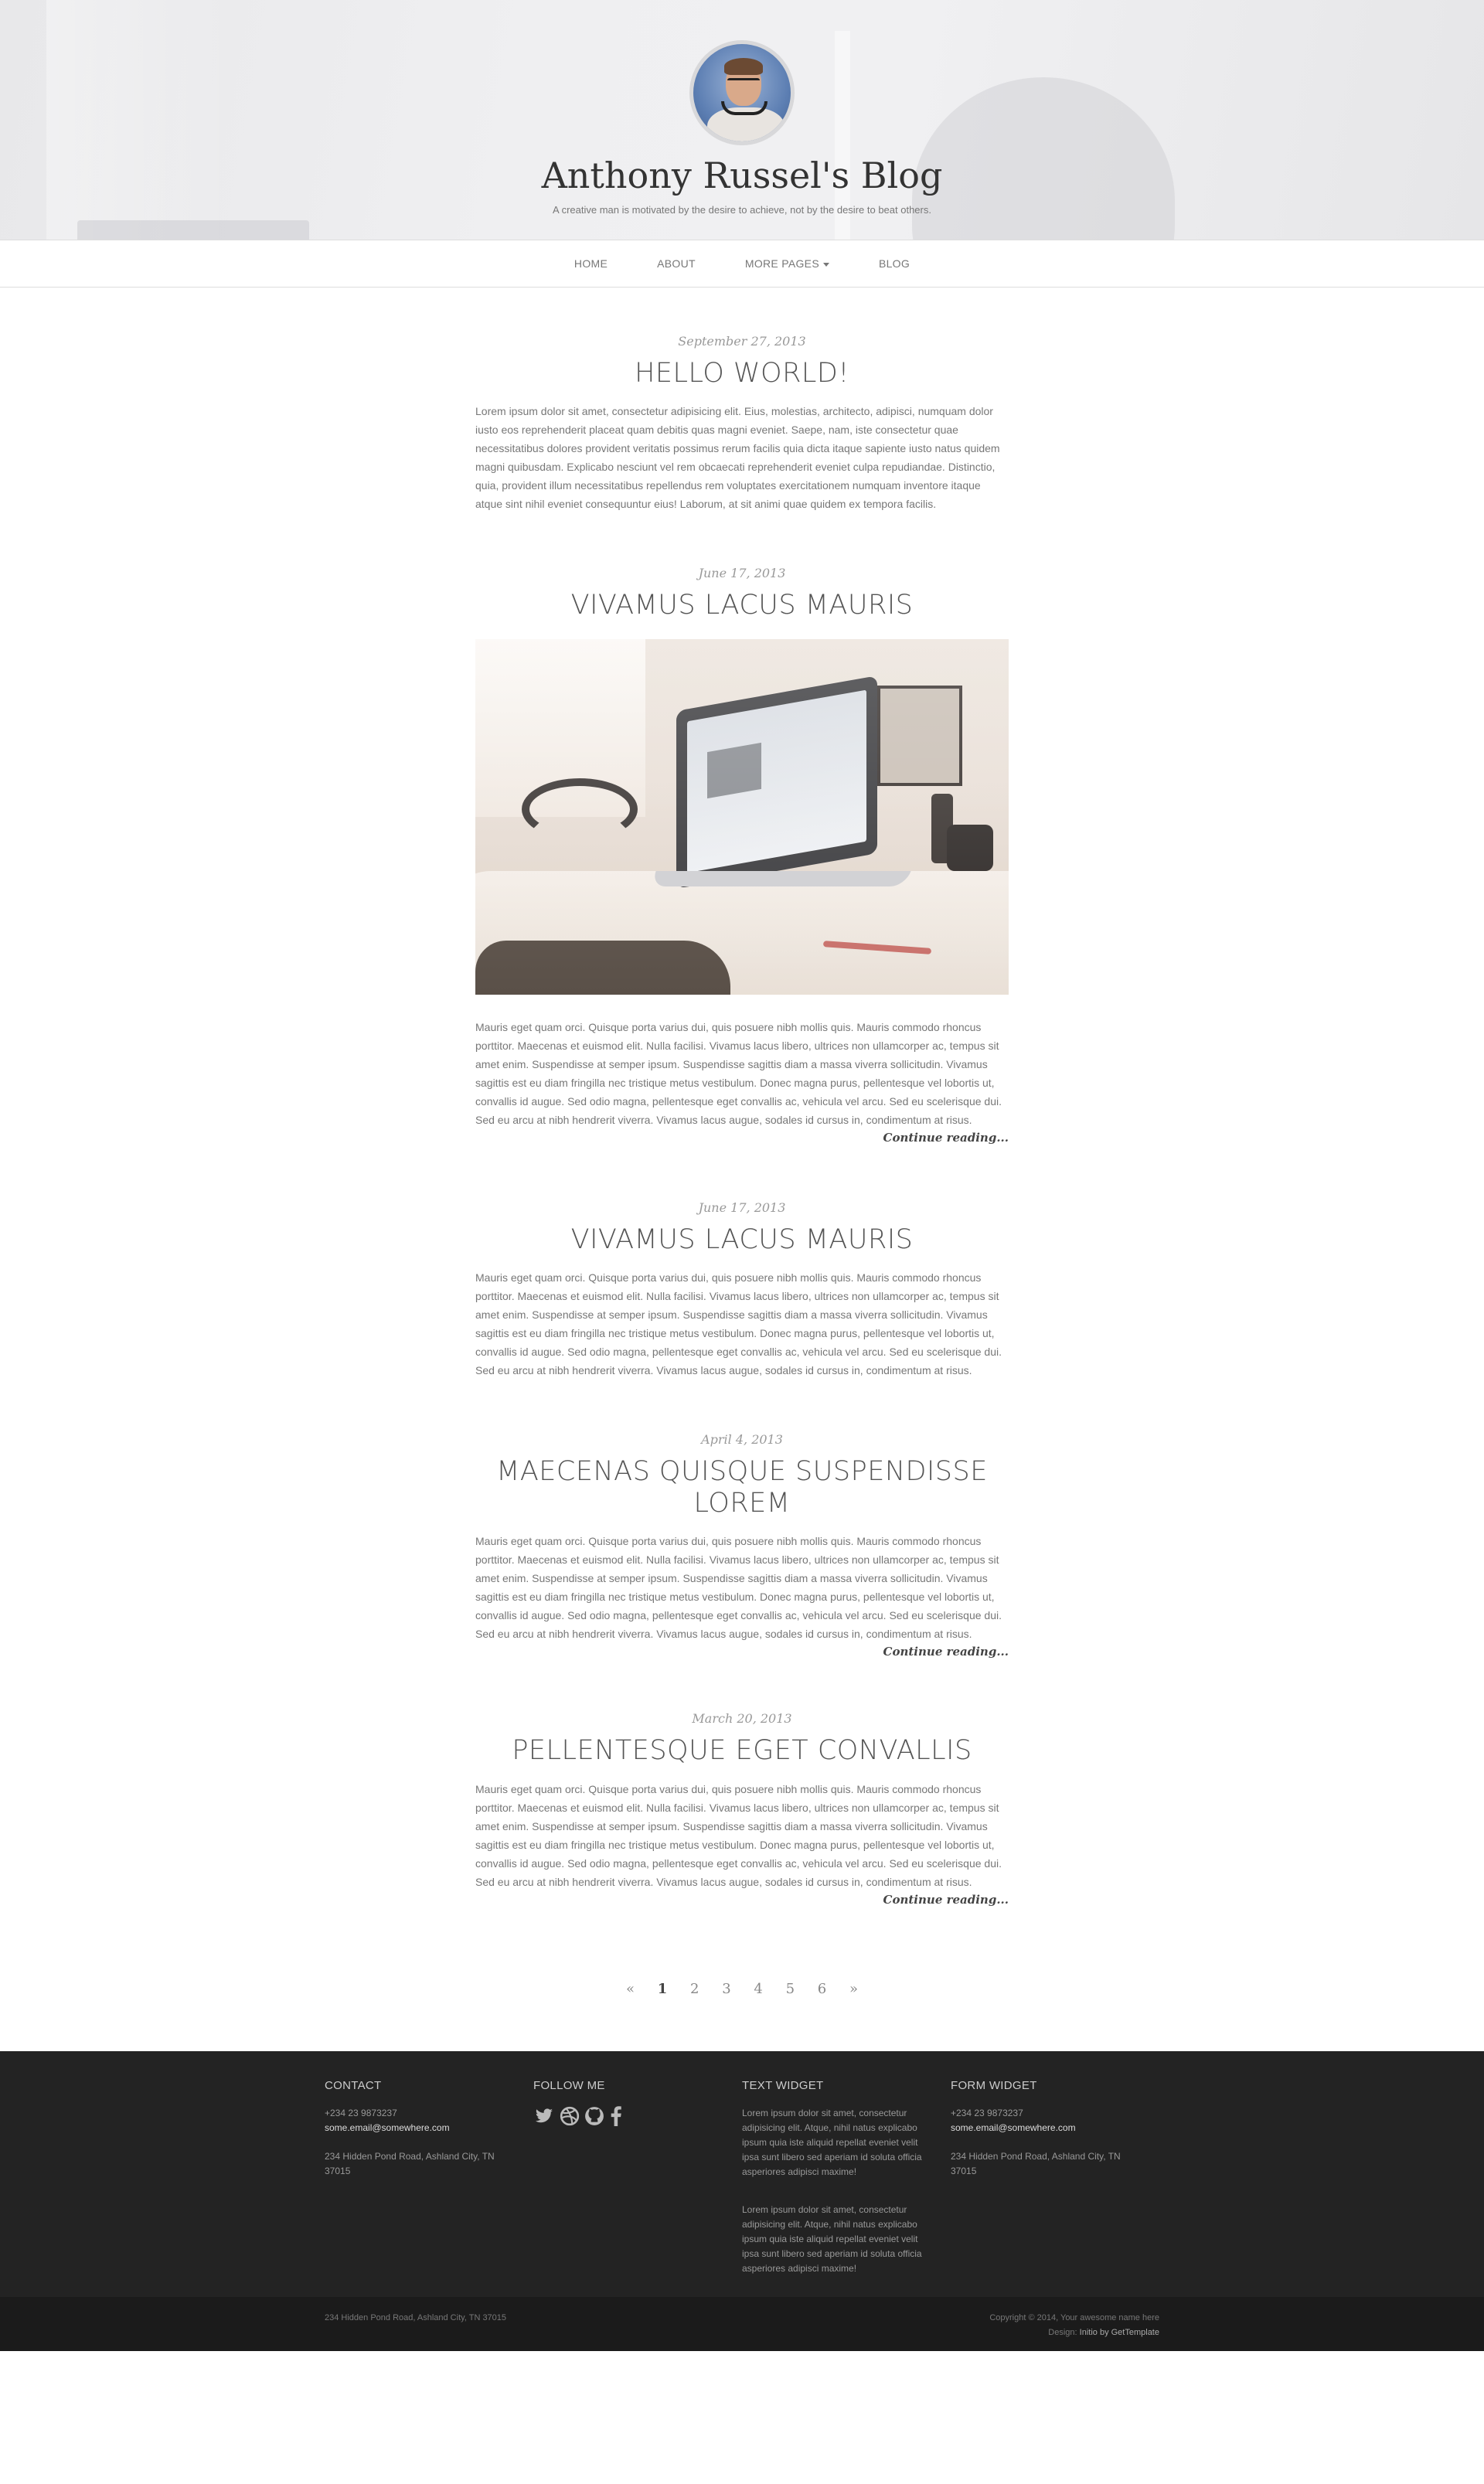 This screenshot has height=2484, width=1484. Describe the element at coordinates (1062, 2332) in the screenshot. I see `design-credit-prefix: Design:` at that location.